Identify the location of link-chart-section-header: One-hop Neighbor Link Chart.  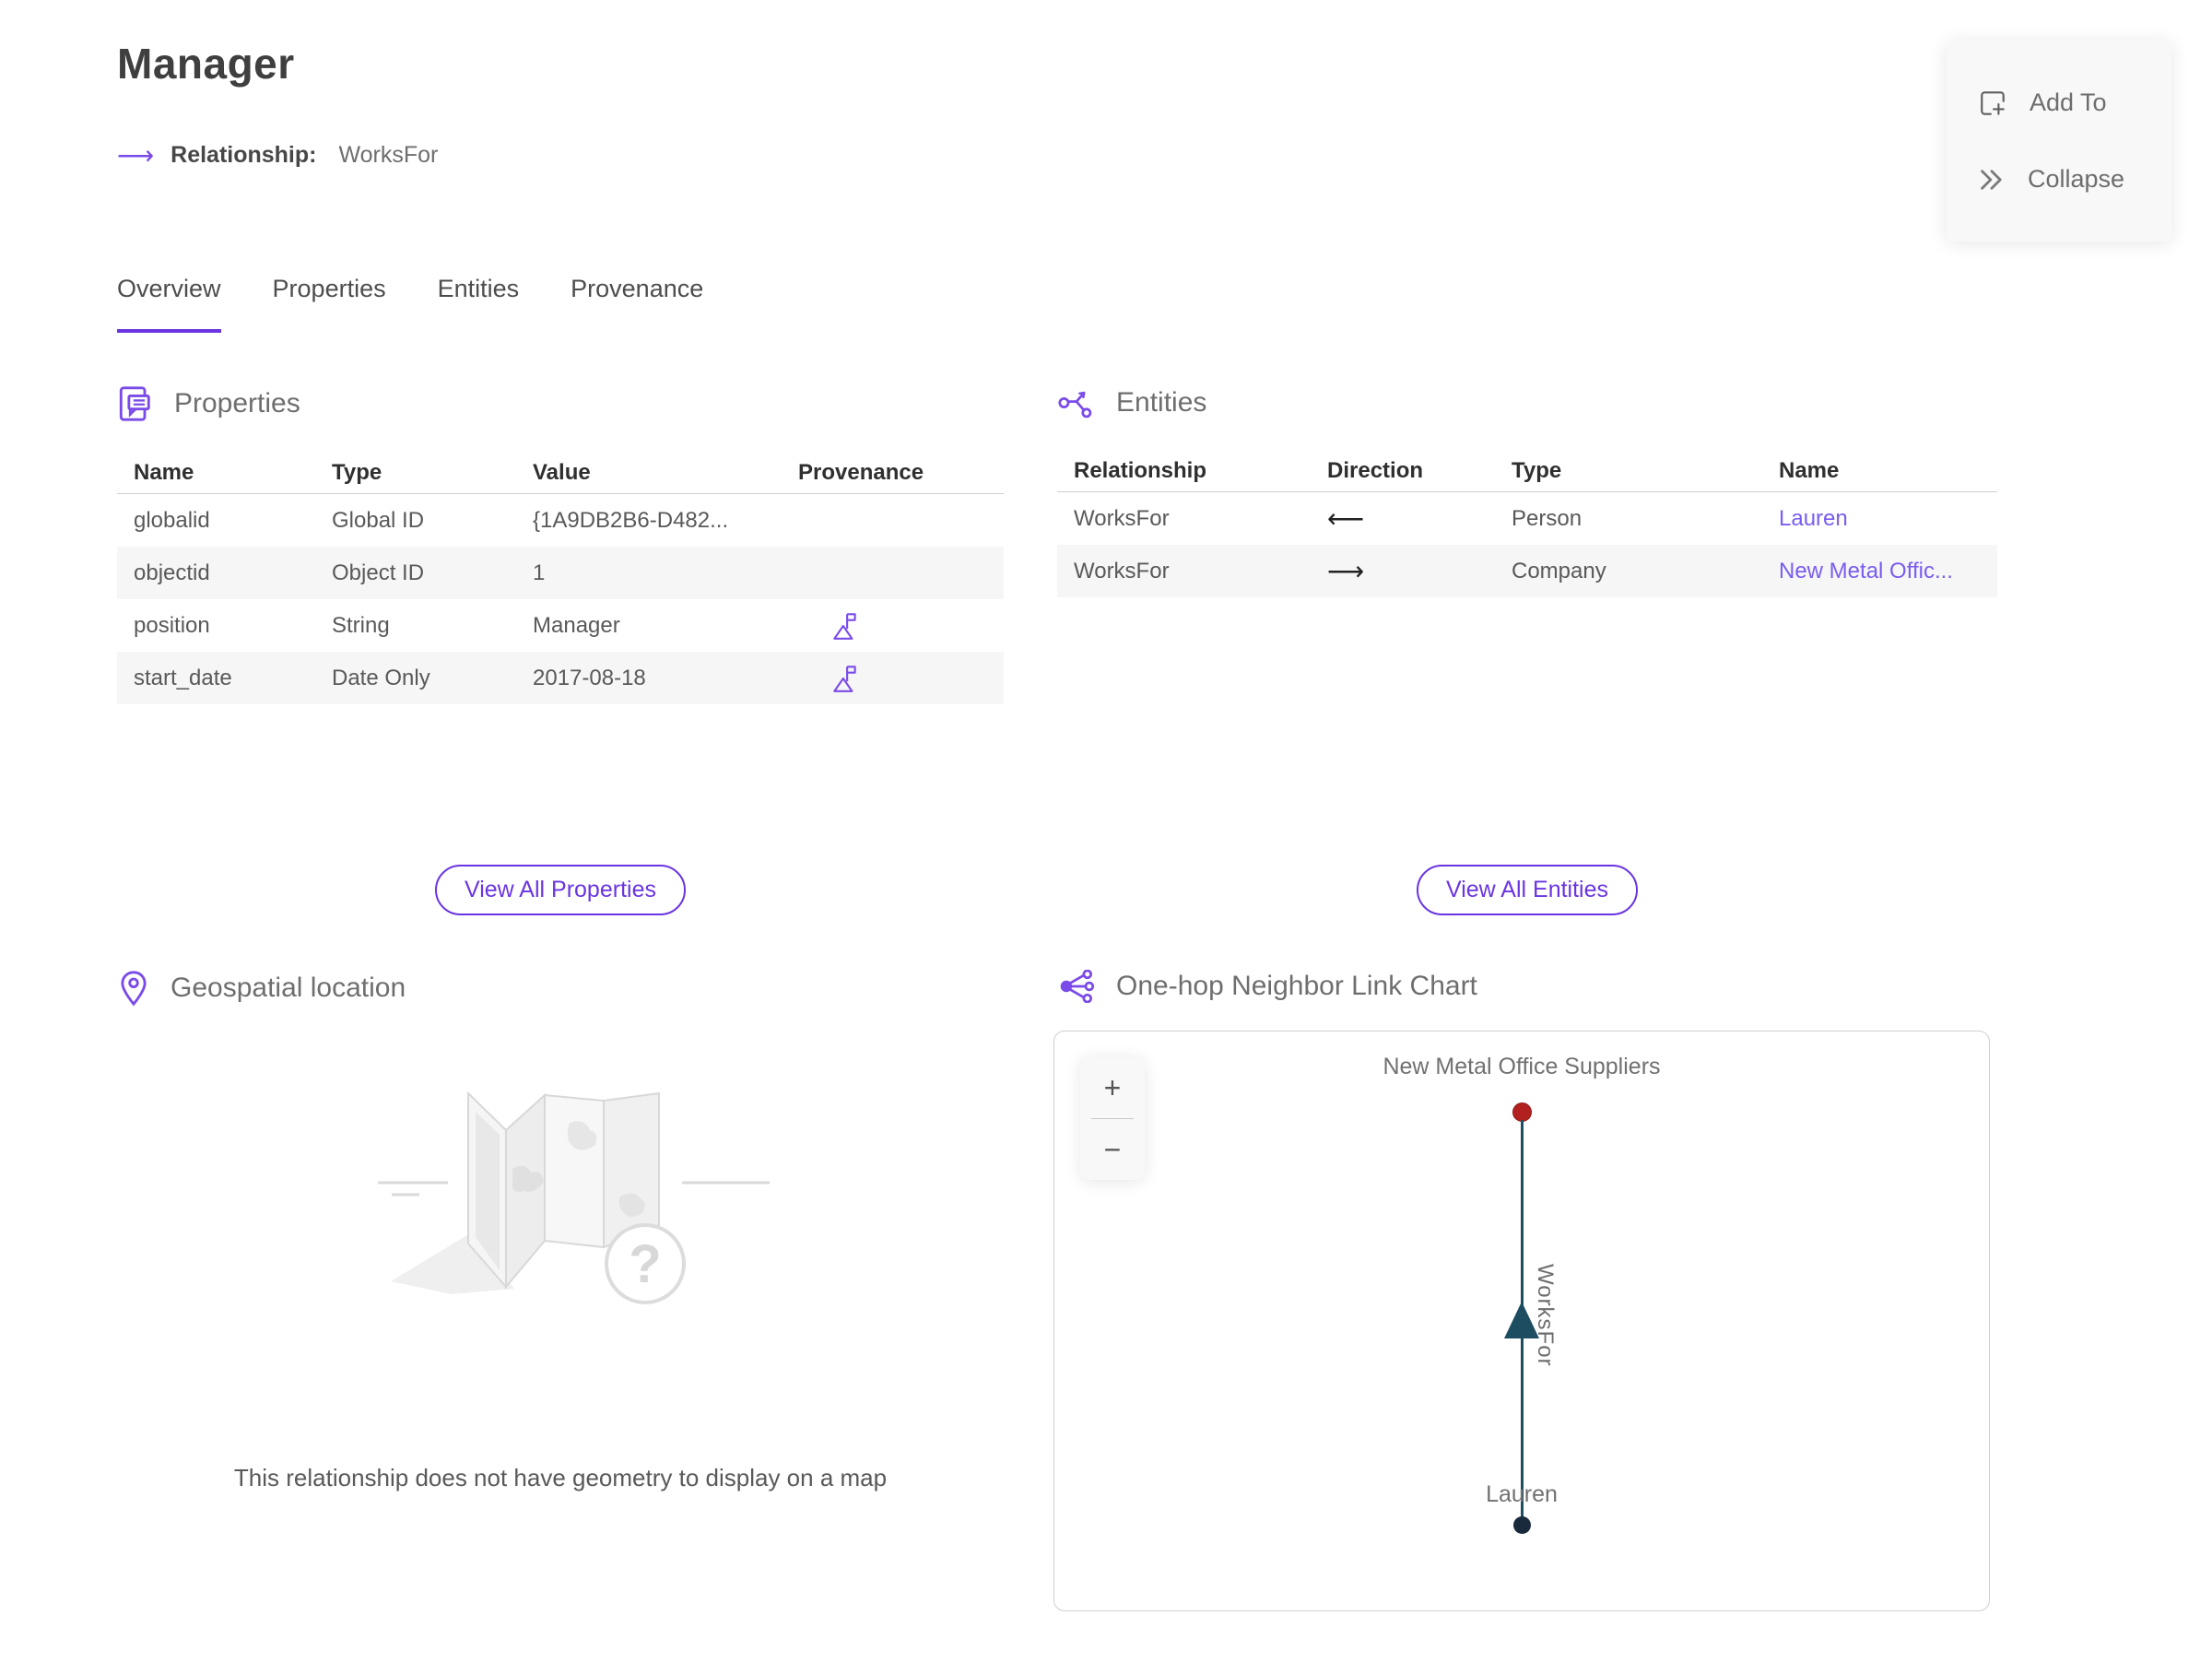
(1267, 987).